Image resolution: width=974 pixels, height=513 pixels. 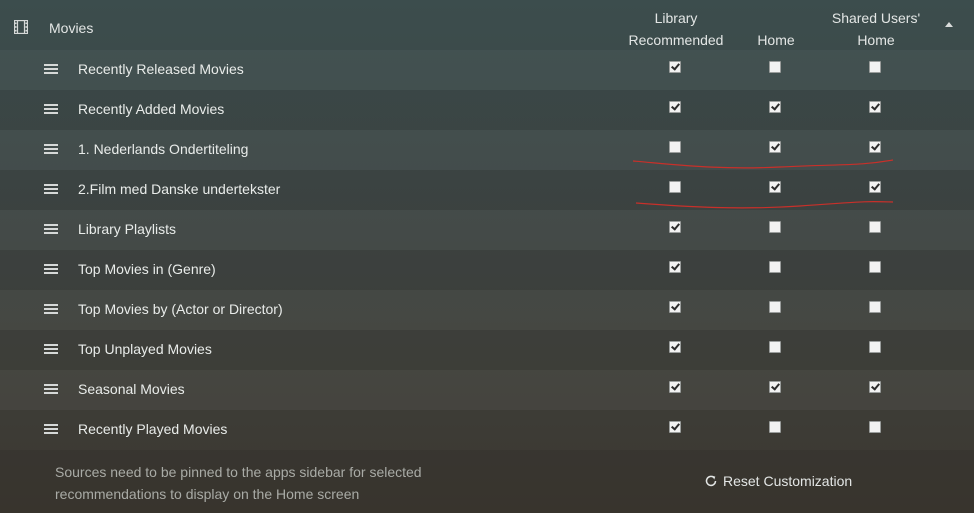 I want to click on row-label: 1. Nederlands Ondertiteling, so click(x=163, y=149).